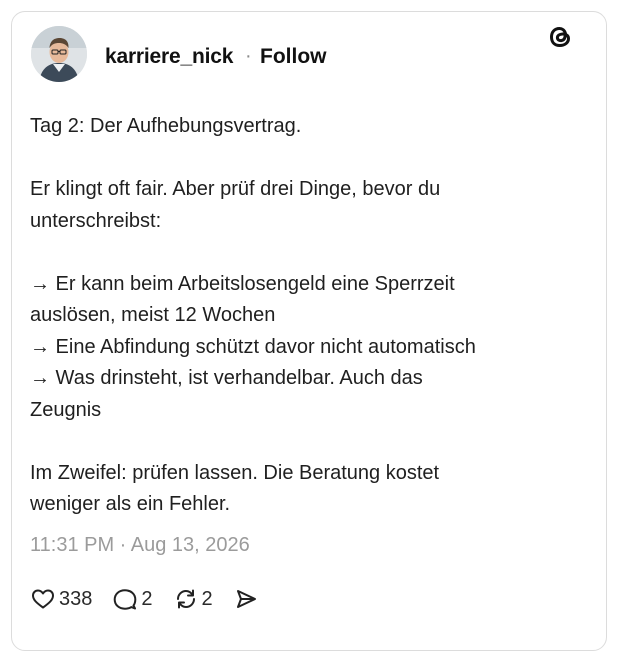  Describe the element at coordinates (154, 599) in the screenshot. I see `action-bar: 338 2 2` at that location.